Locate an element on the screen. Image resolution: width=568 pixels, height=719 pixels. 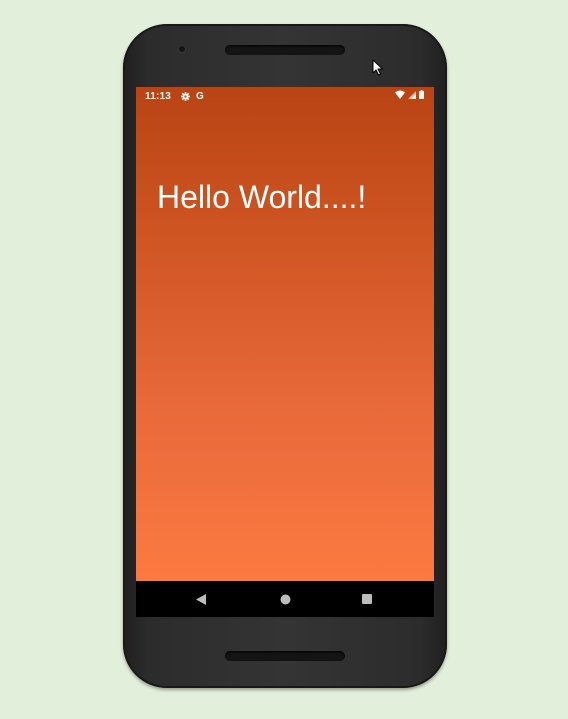
home-icon is located at coordinates (285, 599).